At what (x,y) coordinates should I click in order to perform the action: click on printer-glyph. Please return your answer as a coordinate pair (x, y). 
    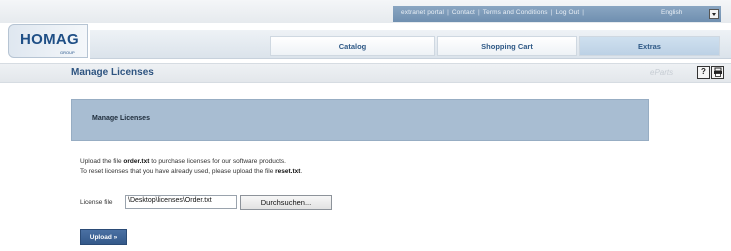
    Looking at the image, I should click on (717, 72).